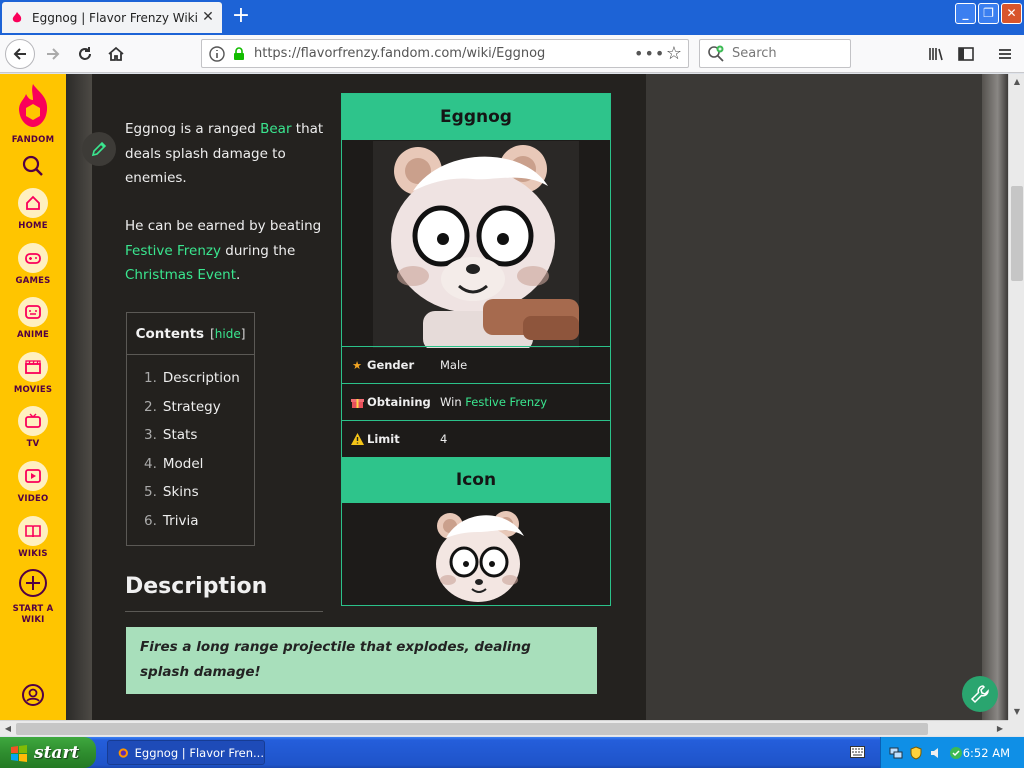 The width and height of the screenshot is (1024, 768). I want to click on rail-item-label: MOVIES, so click(33, 390).